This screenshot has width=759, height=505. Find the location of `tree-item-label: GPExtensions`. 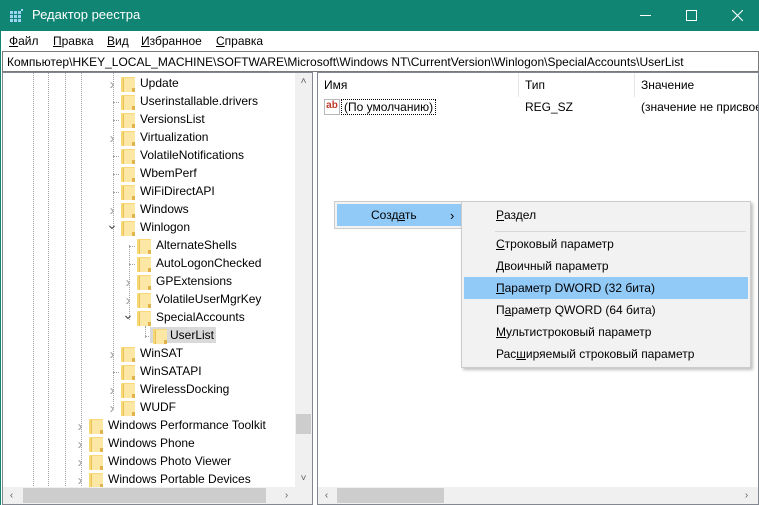

tree-item-label: GPExtensions is located at coordinates (194, 281).